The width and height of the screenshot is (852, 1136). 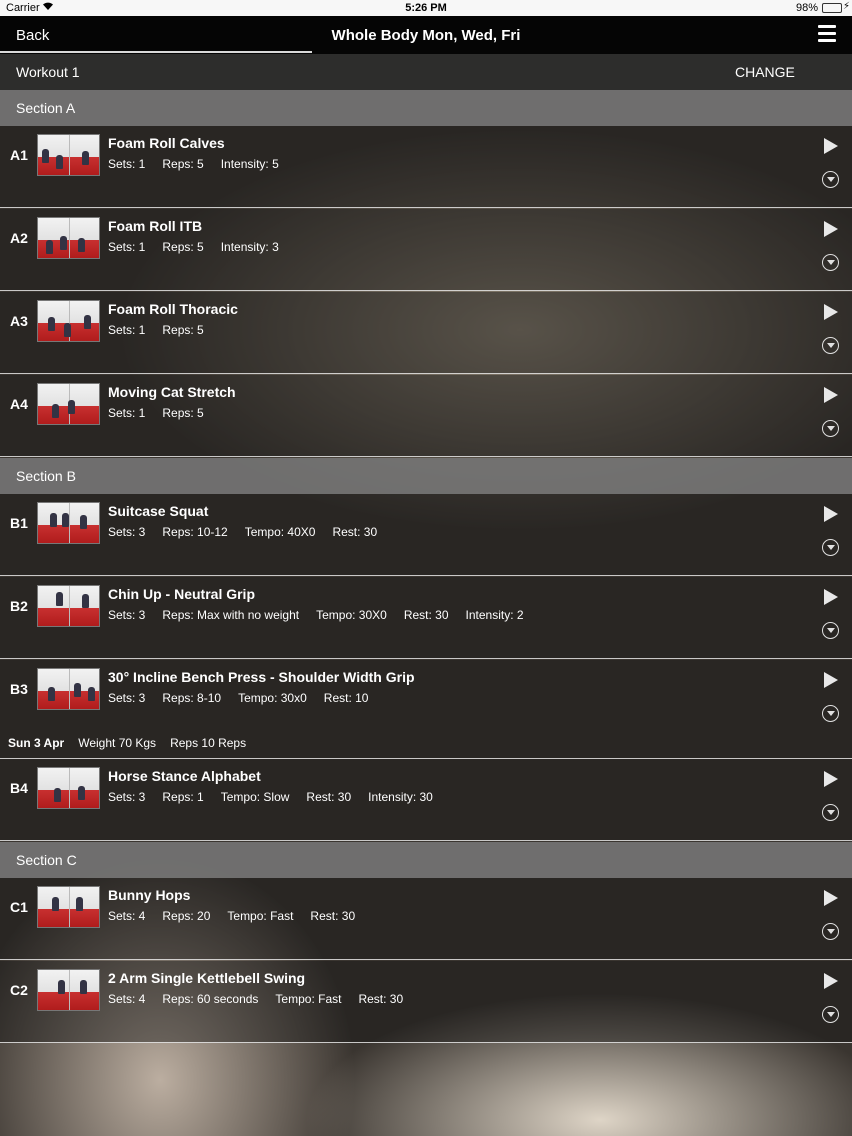 What do you see at coordinates (426, 108) in the screenshot?
I see `section-header: Section A` at bounding box center [426, 108].